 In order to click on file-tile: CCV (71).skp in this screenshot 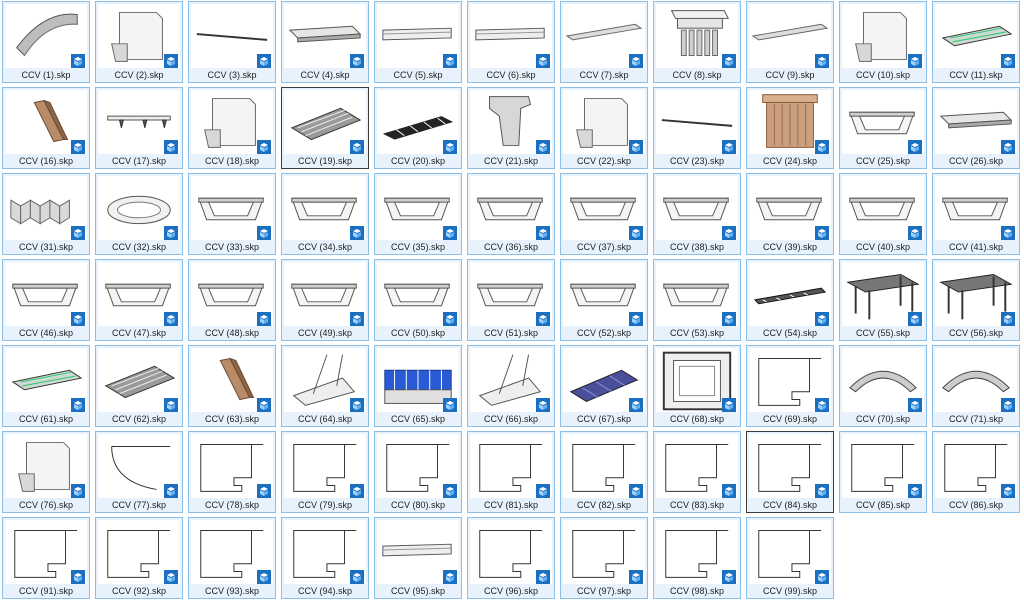, I will do `click(976, 386)`.